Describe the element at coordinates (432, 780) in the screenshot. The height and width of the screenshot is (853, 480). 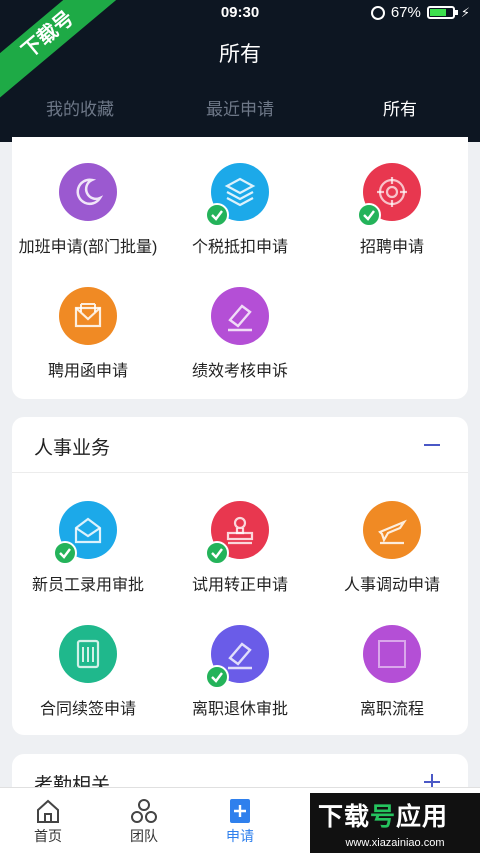
I see `expand-icon` at that location.